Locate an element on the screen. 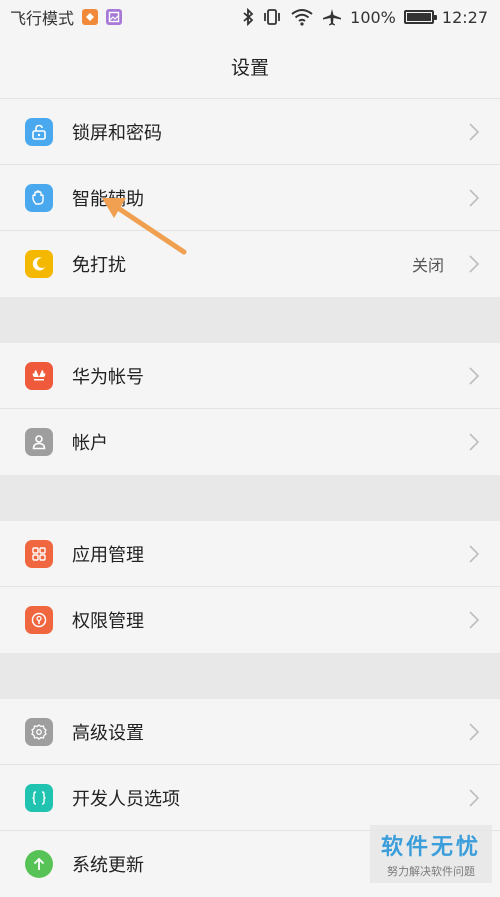  hand-icon is located at coordinates (39, 198).